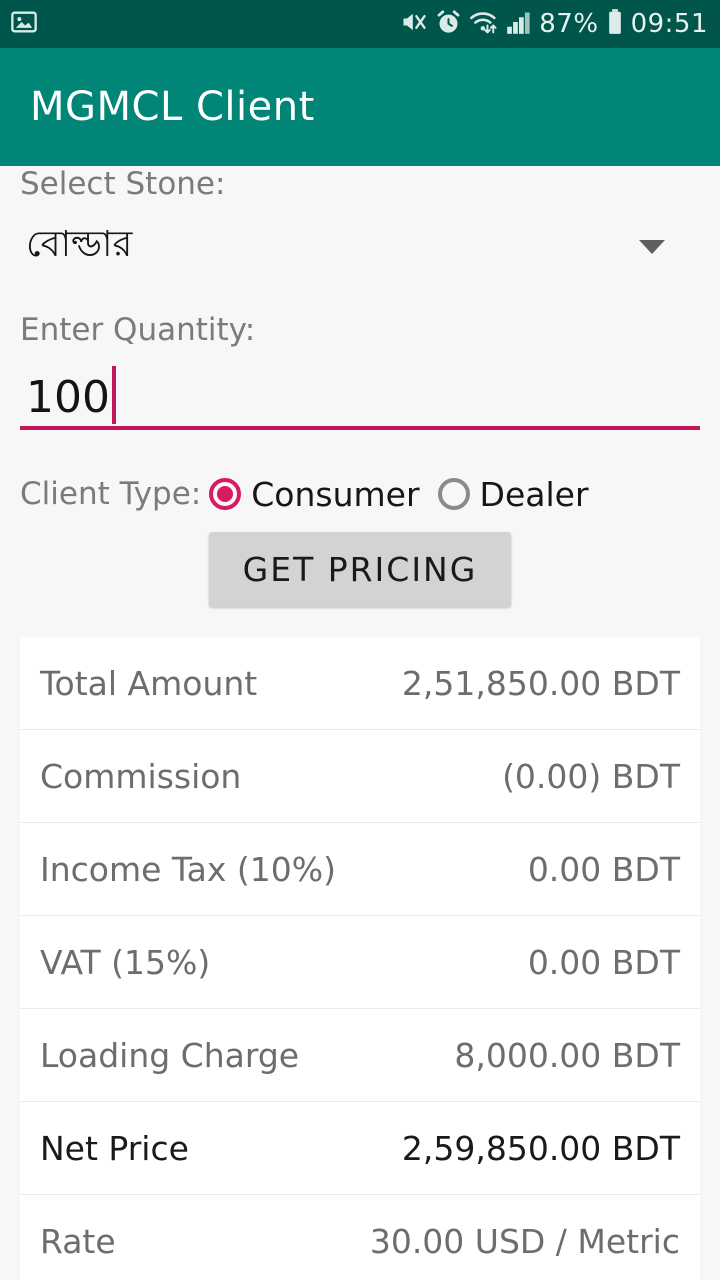  Describe the element at coordinates (615, 24) in the screenshot. I see `battery-icon` at that location.